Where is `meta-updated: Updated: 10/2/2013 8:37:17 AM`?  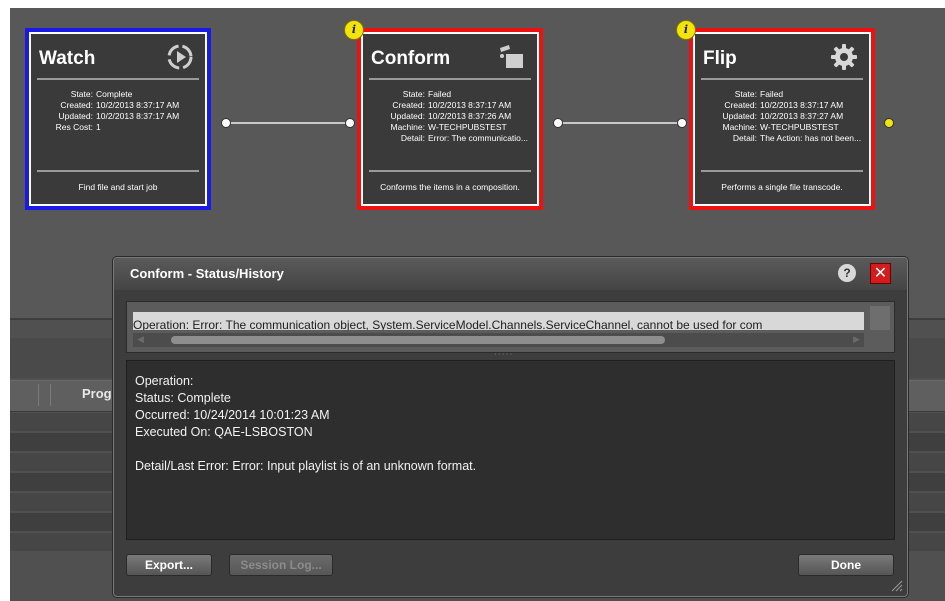
meta-updated: Updated: 10/2/2013 8:37:17 AM is located at coordinates (118, 116).